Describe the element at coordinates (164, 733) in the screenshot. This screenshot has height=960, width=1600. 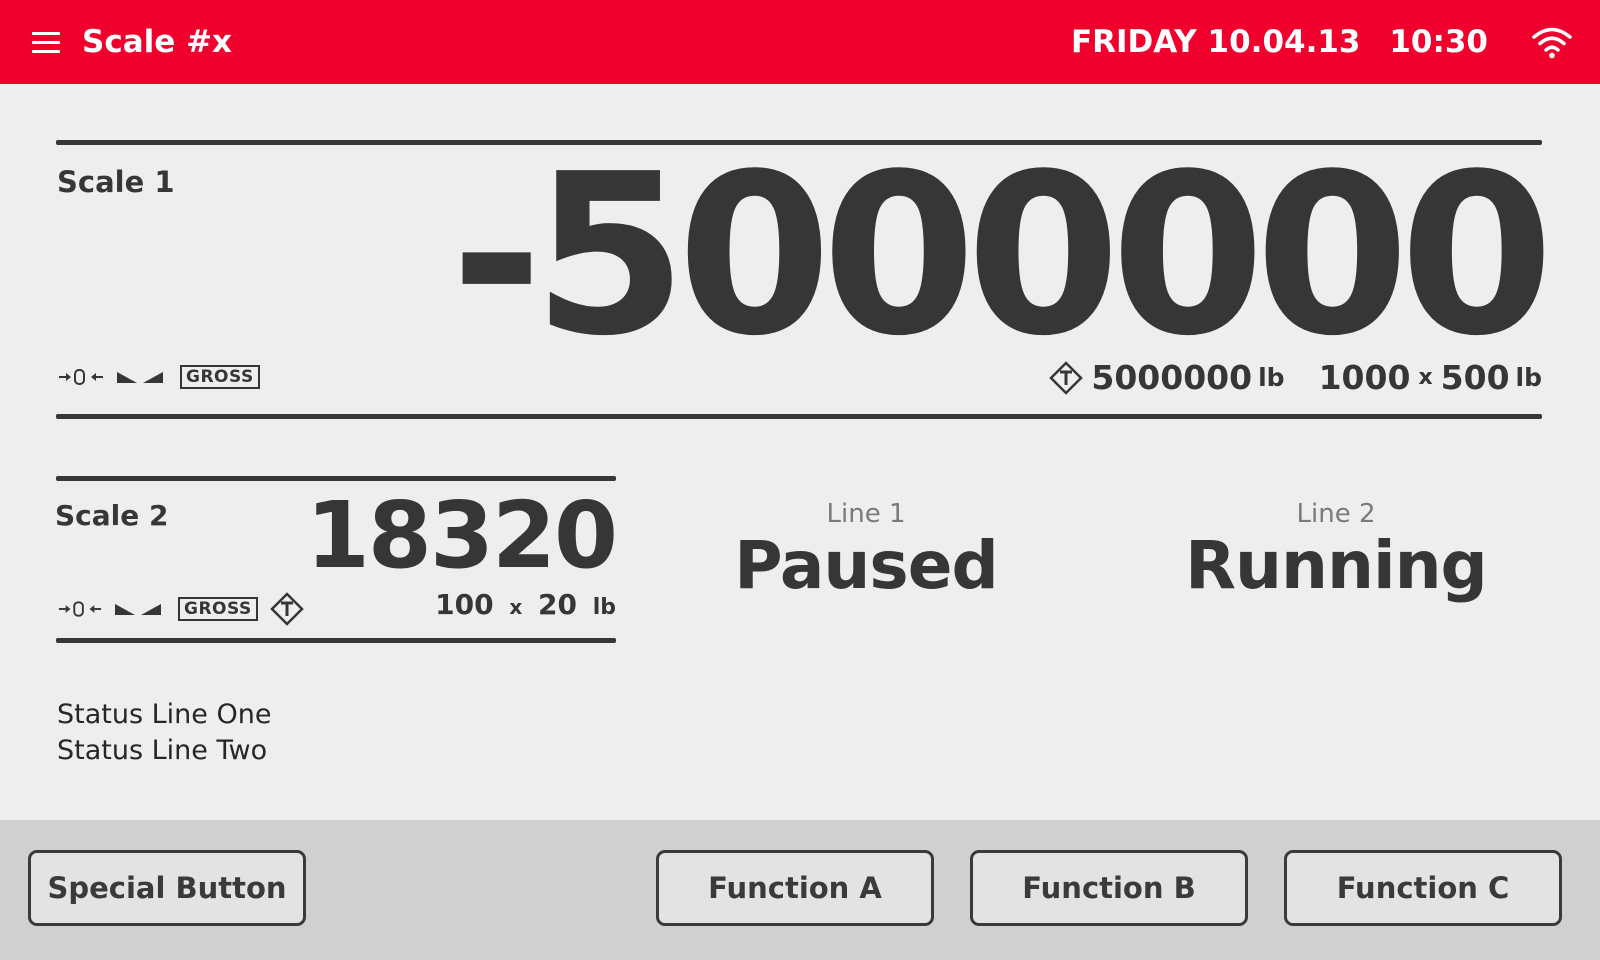
I see `status-lines: Status Line One Status Line Two` at that location.